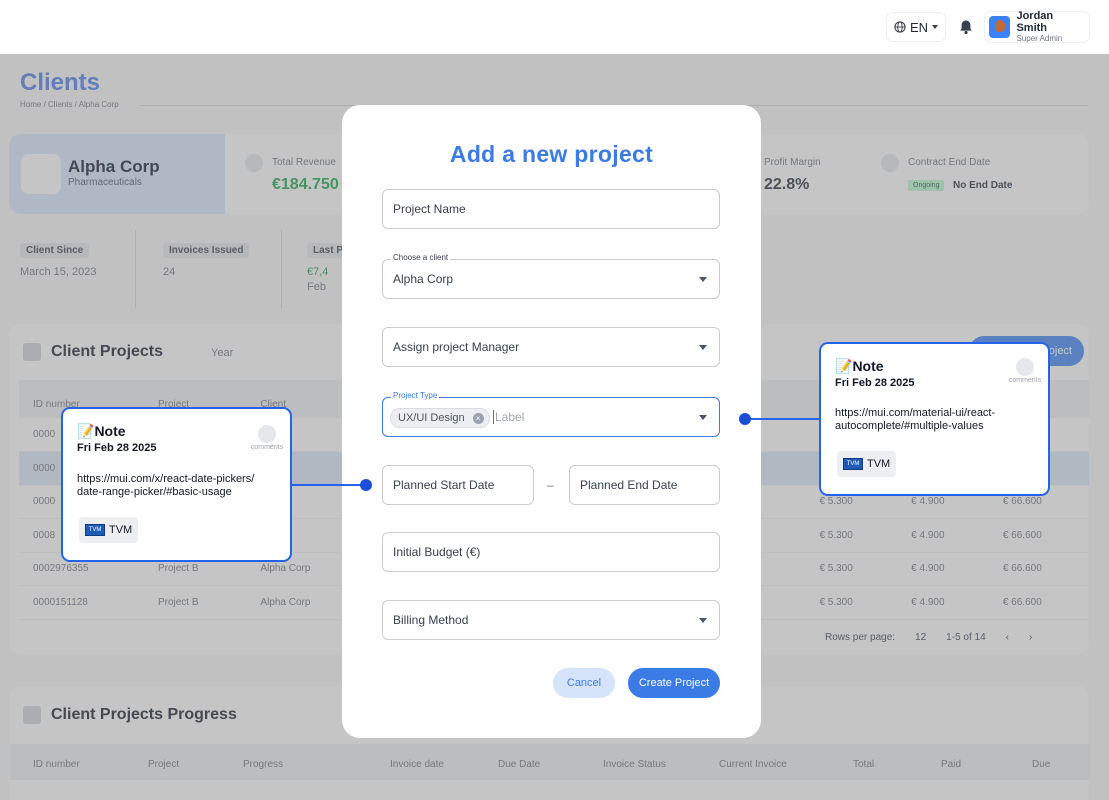  What do you see at coordinates (554, 27) in the screenshot?
I see `top-bar: EN Jordan Smith Super Admin` at bounding box center [554, 27].